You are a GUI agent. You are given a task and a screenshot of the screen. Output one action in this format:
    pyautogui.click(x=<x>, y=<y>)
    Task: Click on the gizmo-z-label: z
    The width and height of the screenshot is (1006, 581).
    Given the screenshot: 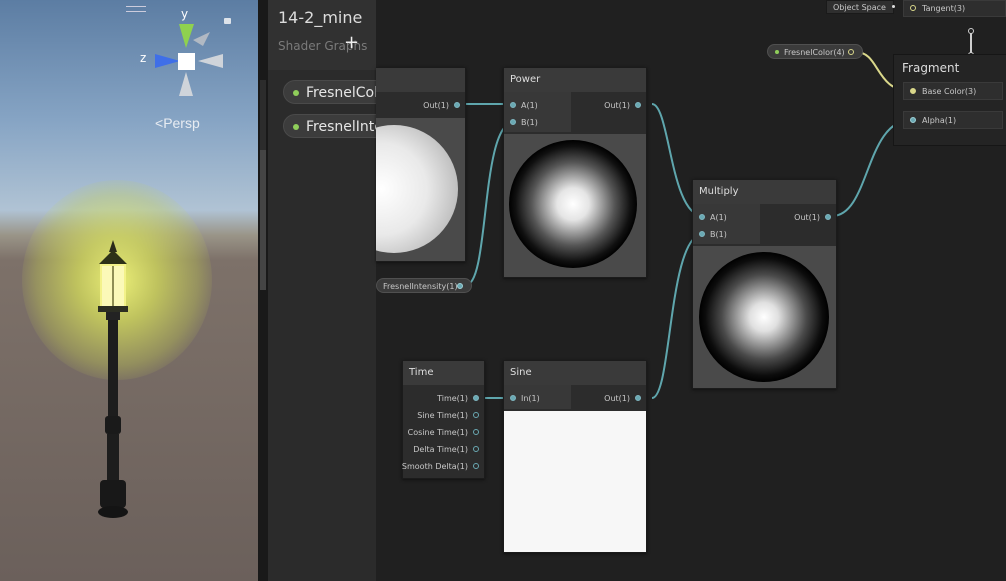 What is the action you would take?
    pyautogui.click(x=143, y=58)
    